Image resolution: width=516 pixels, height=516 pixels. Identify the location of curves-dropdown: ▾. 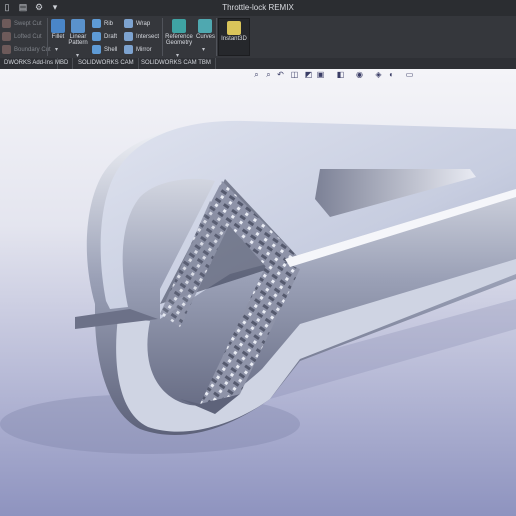
(203, 49).